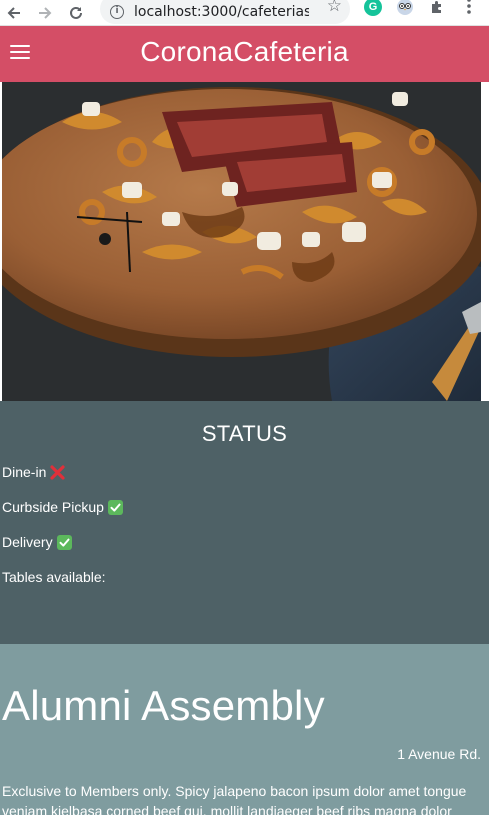 Image resolution: width=489 pixels, height=821 pixels. Describe the element at coordinates (27, 542) in the screenshot. I see `status-label: Delivery` at that location.